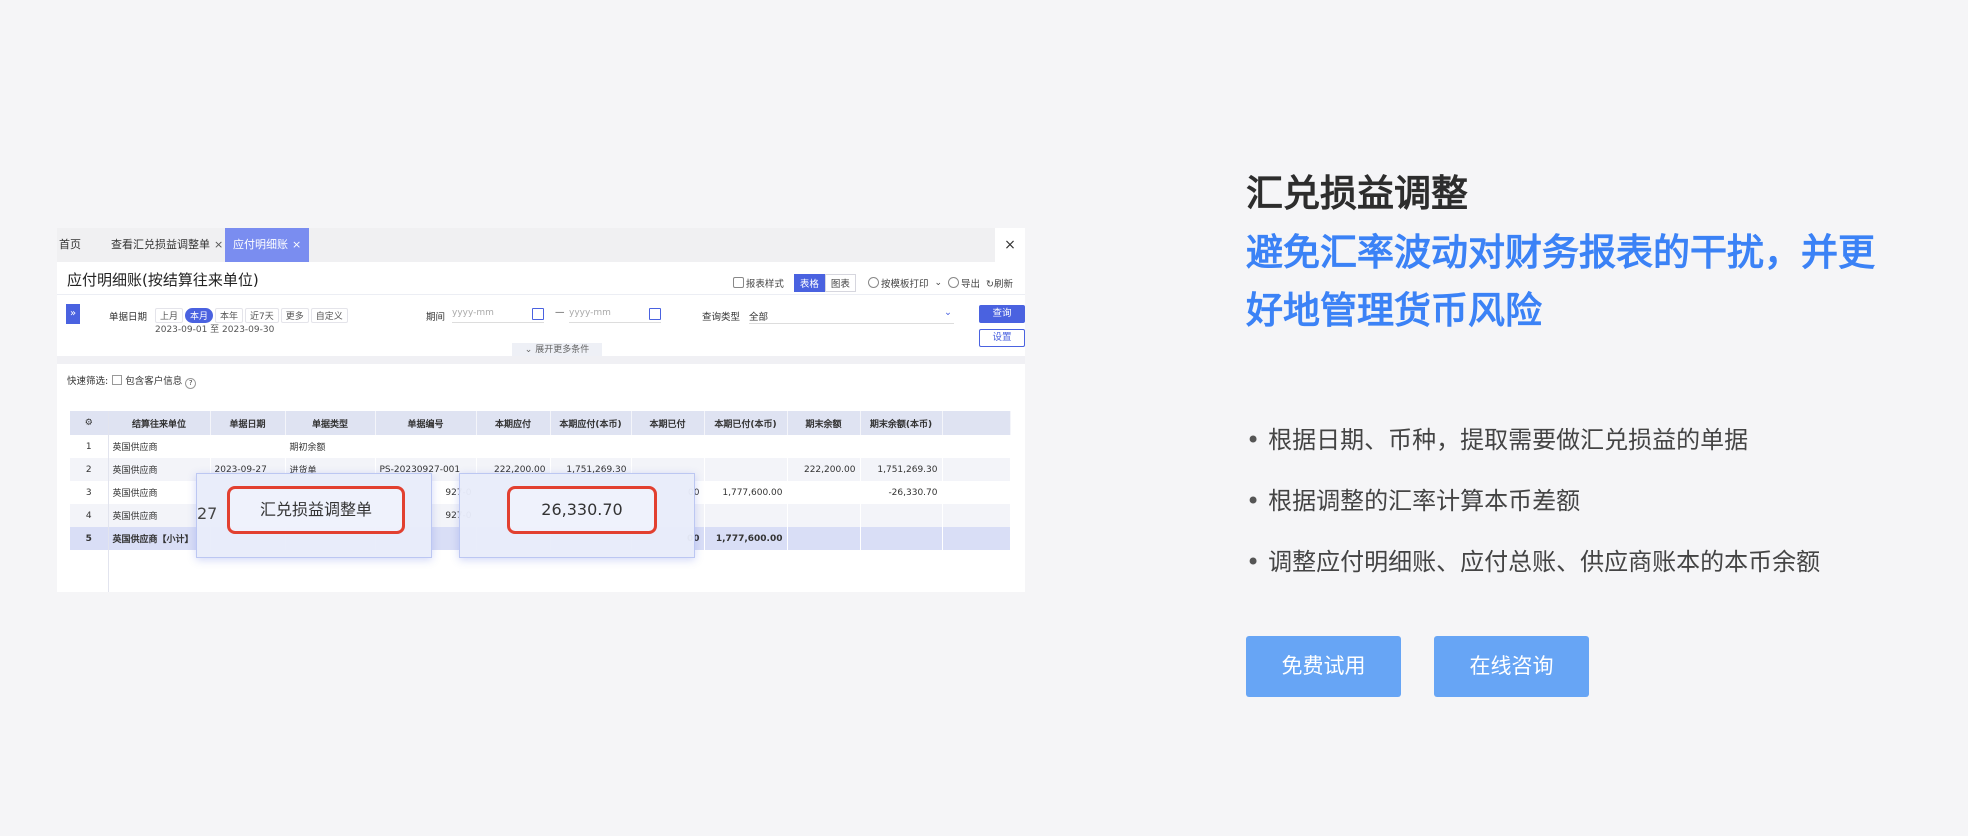 The image size is (1968, 836). What do you see at coordinates (159, 538) in the screenshot?
I see `cell-partner: 英国供应商【小计】` at bounding box center [159, 538].